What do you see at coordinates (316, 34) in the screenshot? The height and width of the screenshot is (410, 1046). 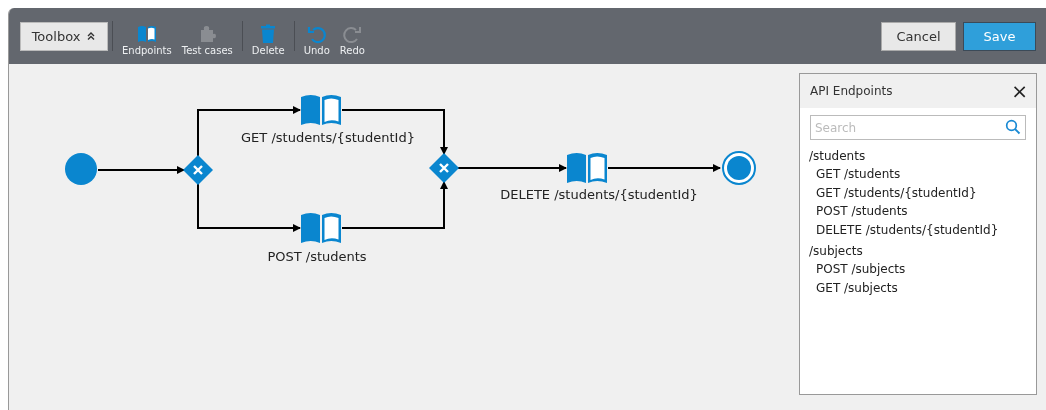 I see `undo-icon` at bounding box center [316, 34].